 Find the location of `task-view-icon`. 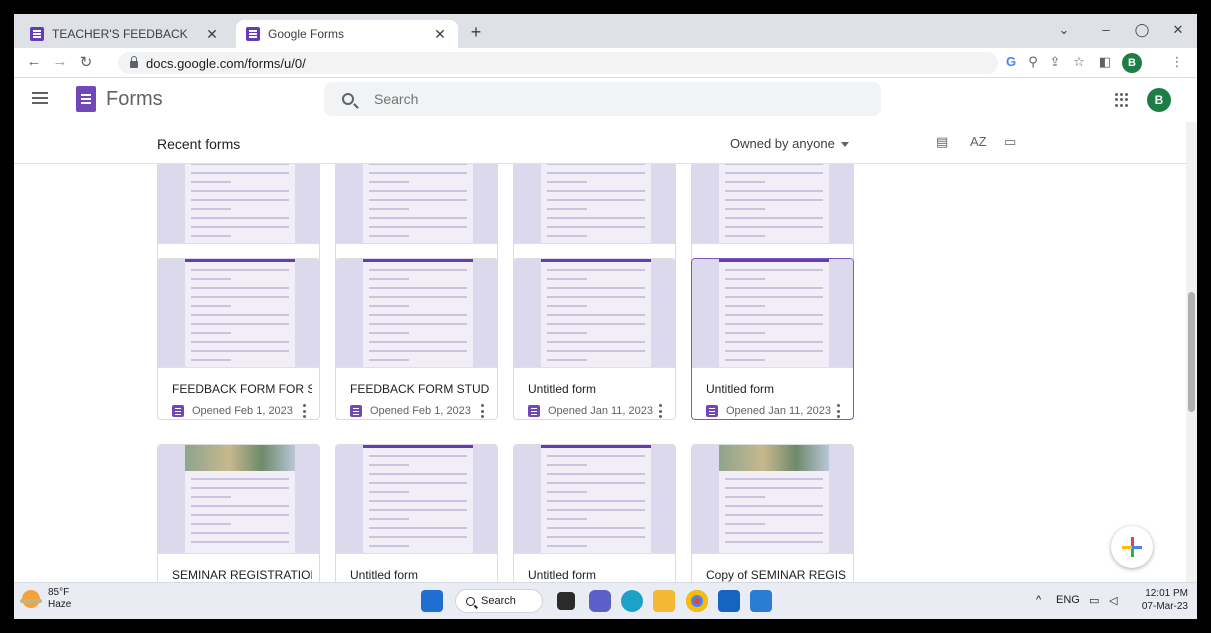

task-view-icon is located at coordinates (566, 601).